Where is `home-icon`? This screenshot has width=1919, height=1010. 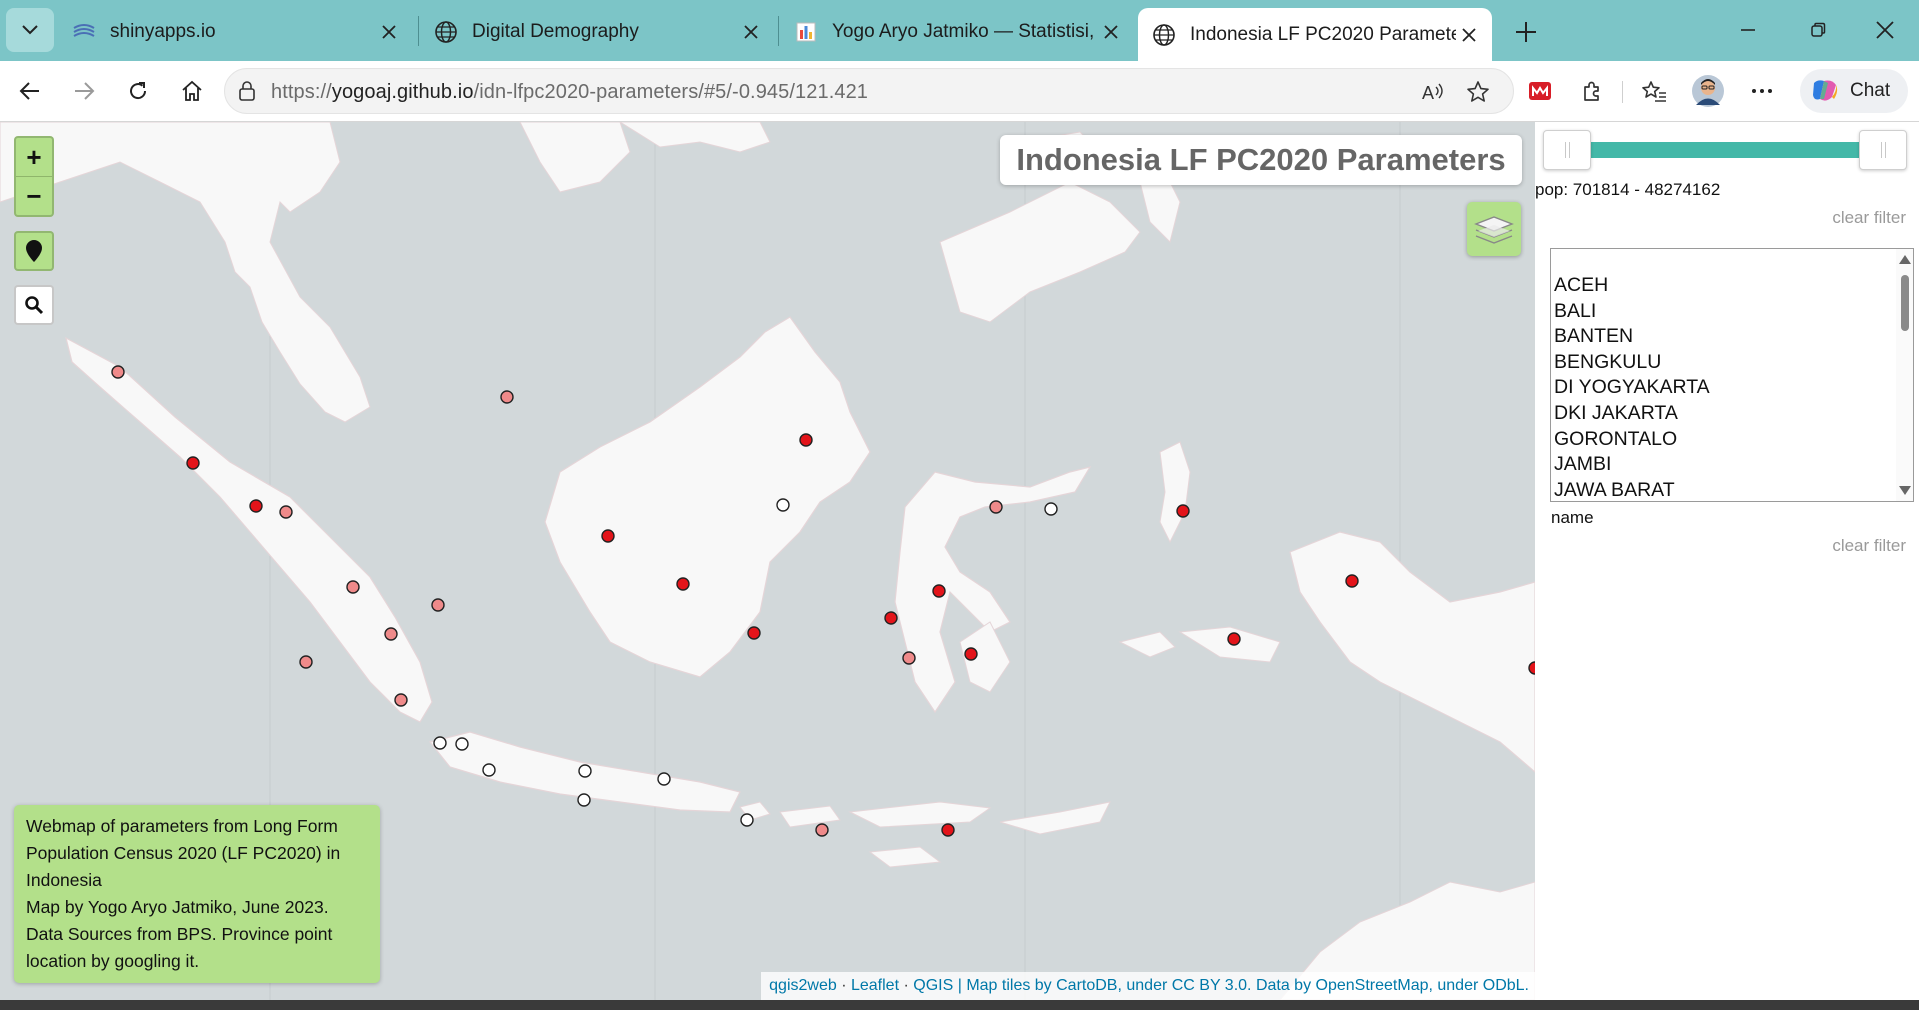 home-icon is located at coordinates (192, 90).